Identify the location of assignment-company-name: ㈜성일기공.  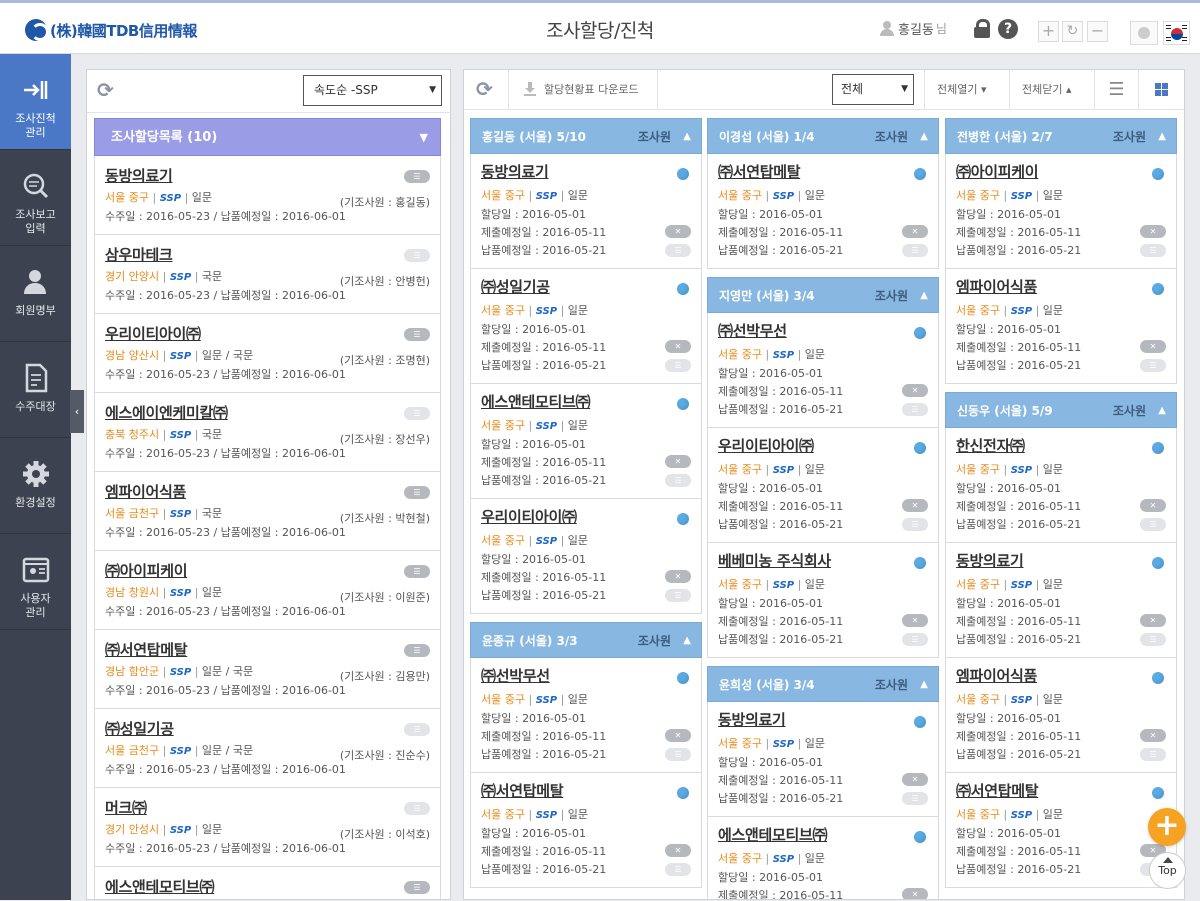
(586, 290).